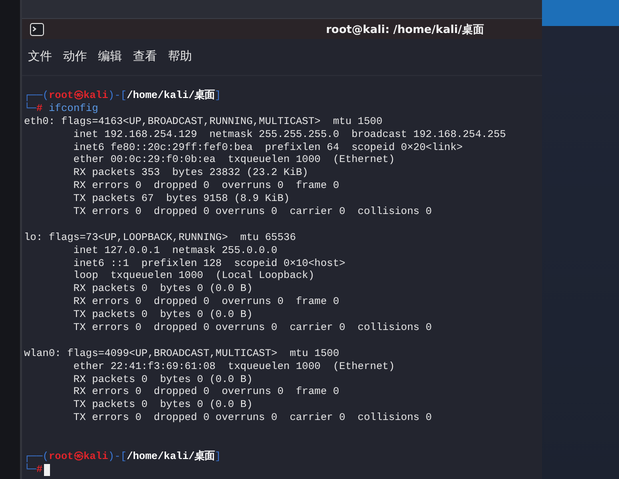  I want to click on menu-item: 文件, so click(40, 56).